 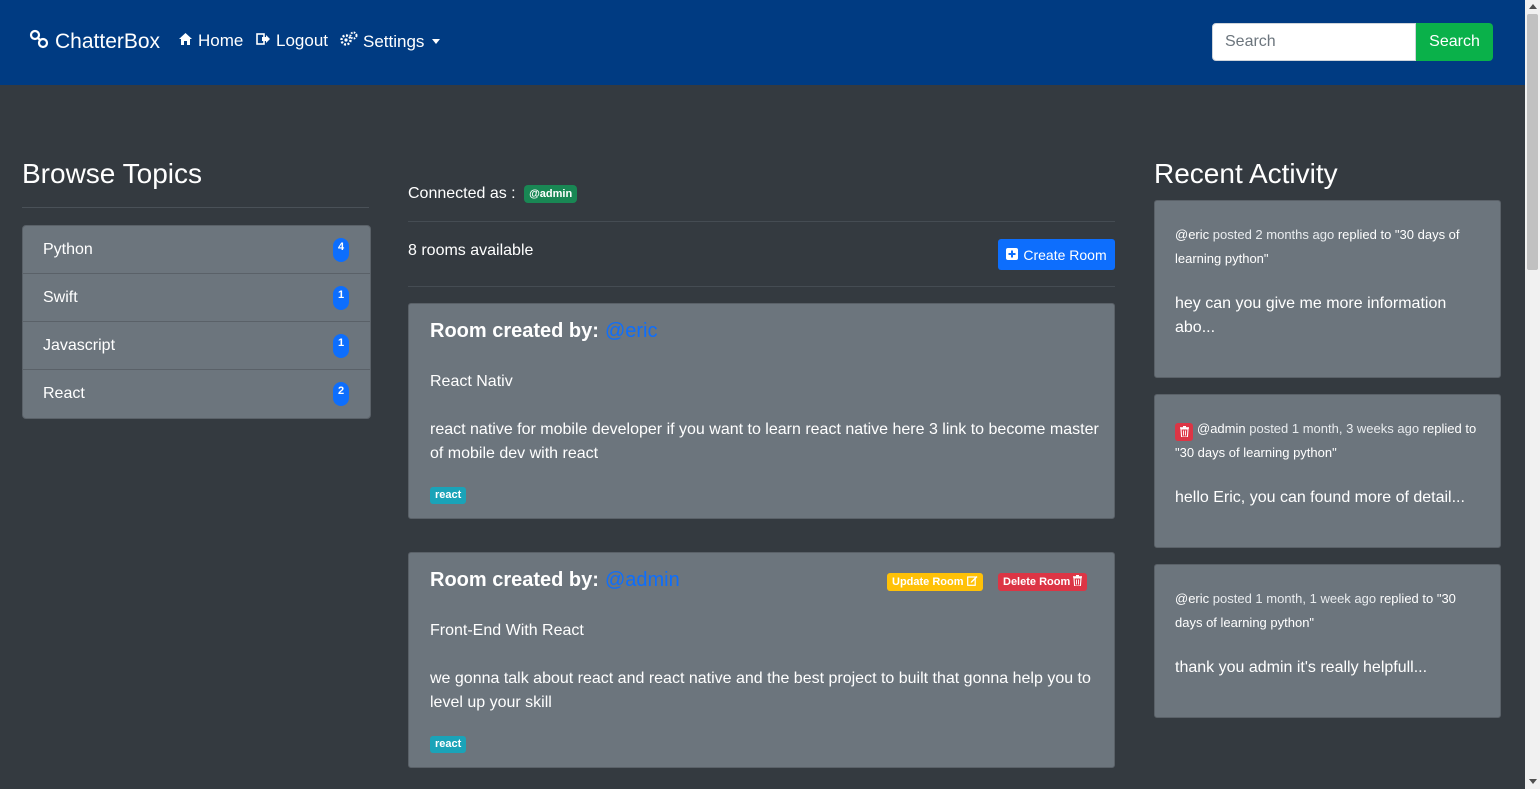 I want to click on room-header: Room created by: @eric, so click(x=543, y=331).